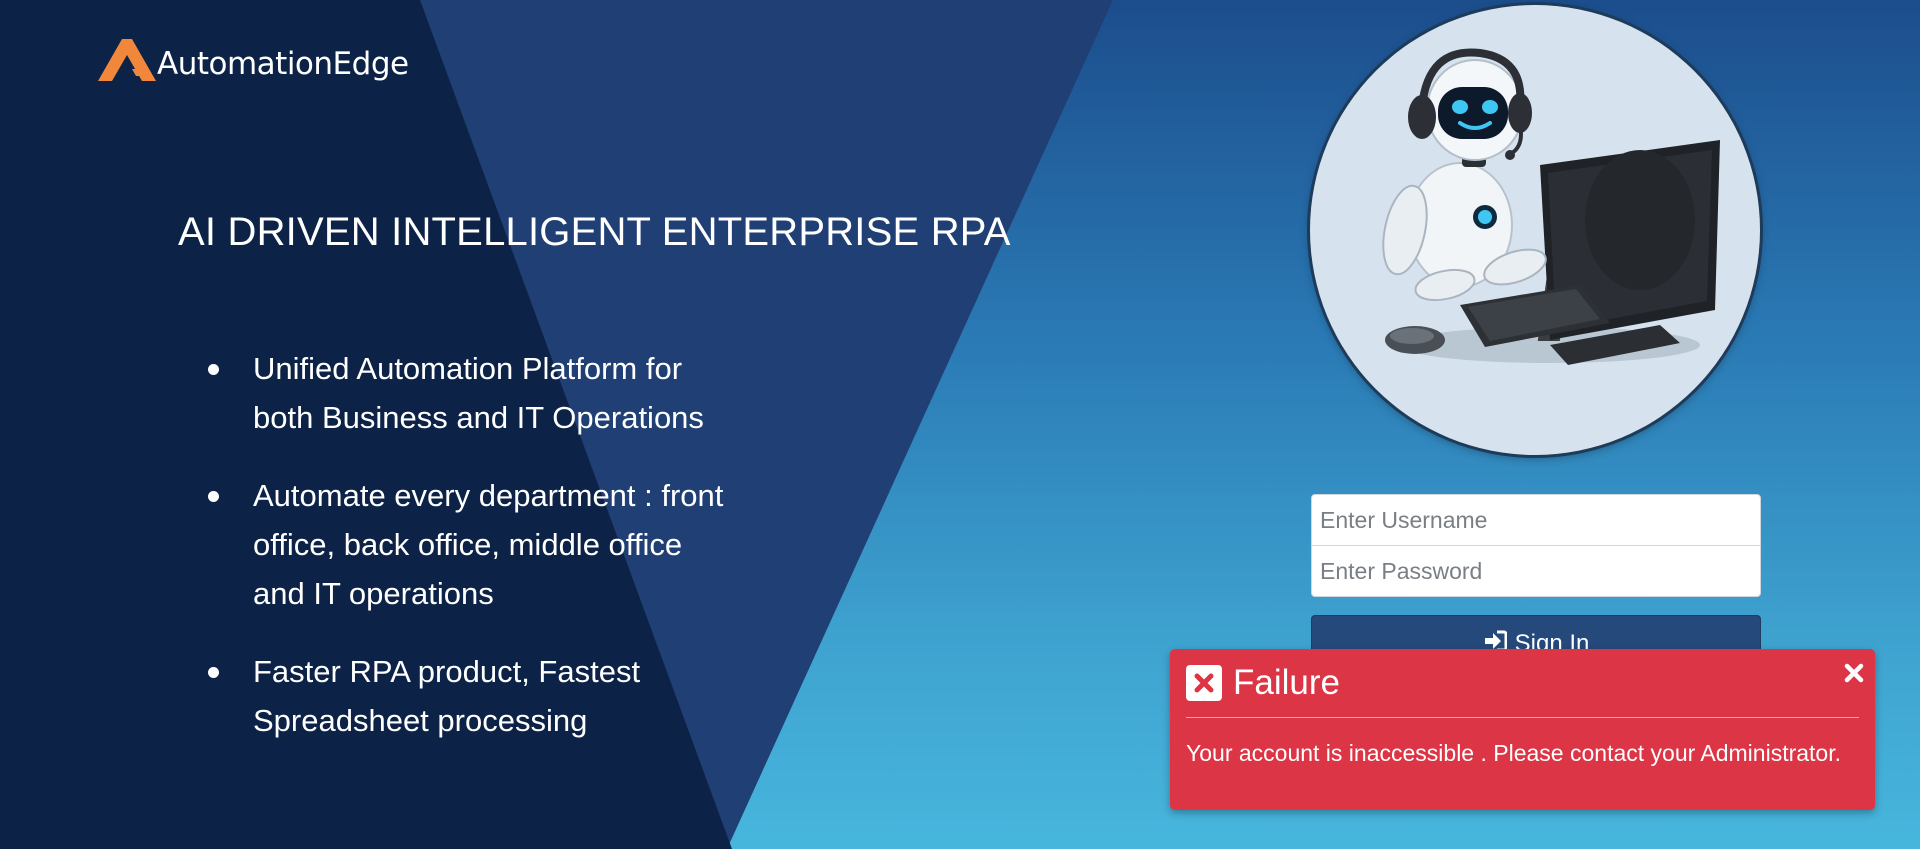 This screenshot has width=1920, height=849. I want to click on robot-avatar, so click(1535, 230).